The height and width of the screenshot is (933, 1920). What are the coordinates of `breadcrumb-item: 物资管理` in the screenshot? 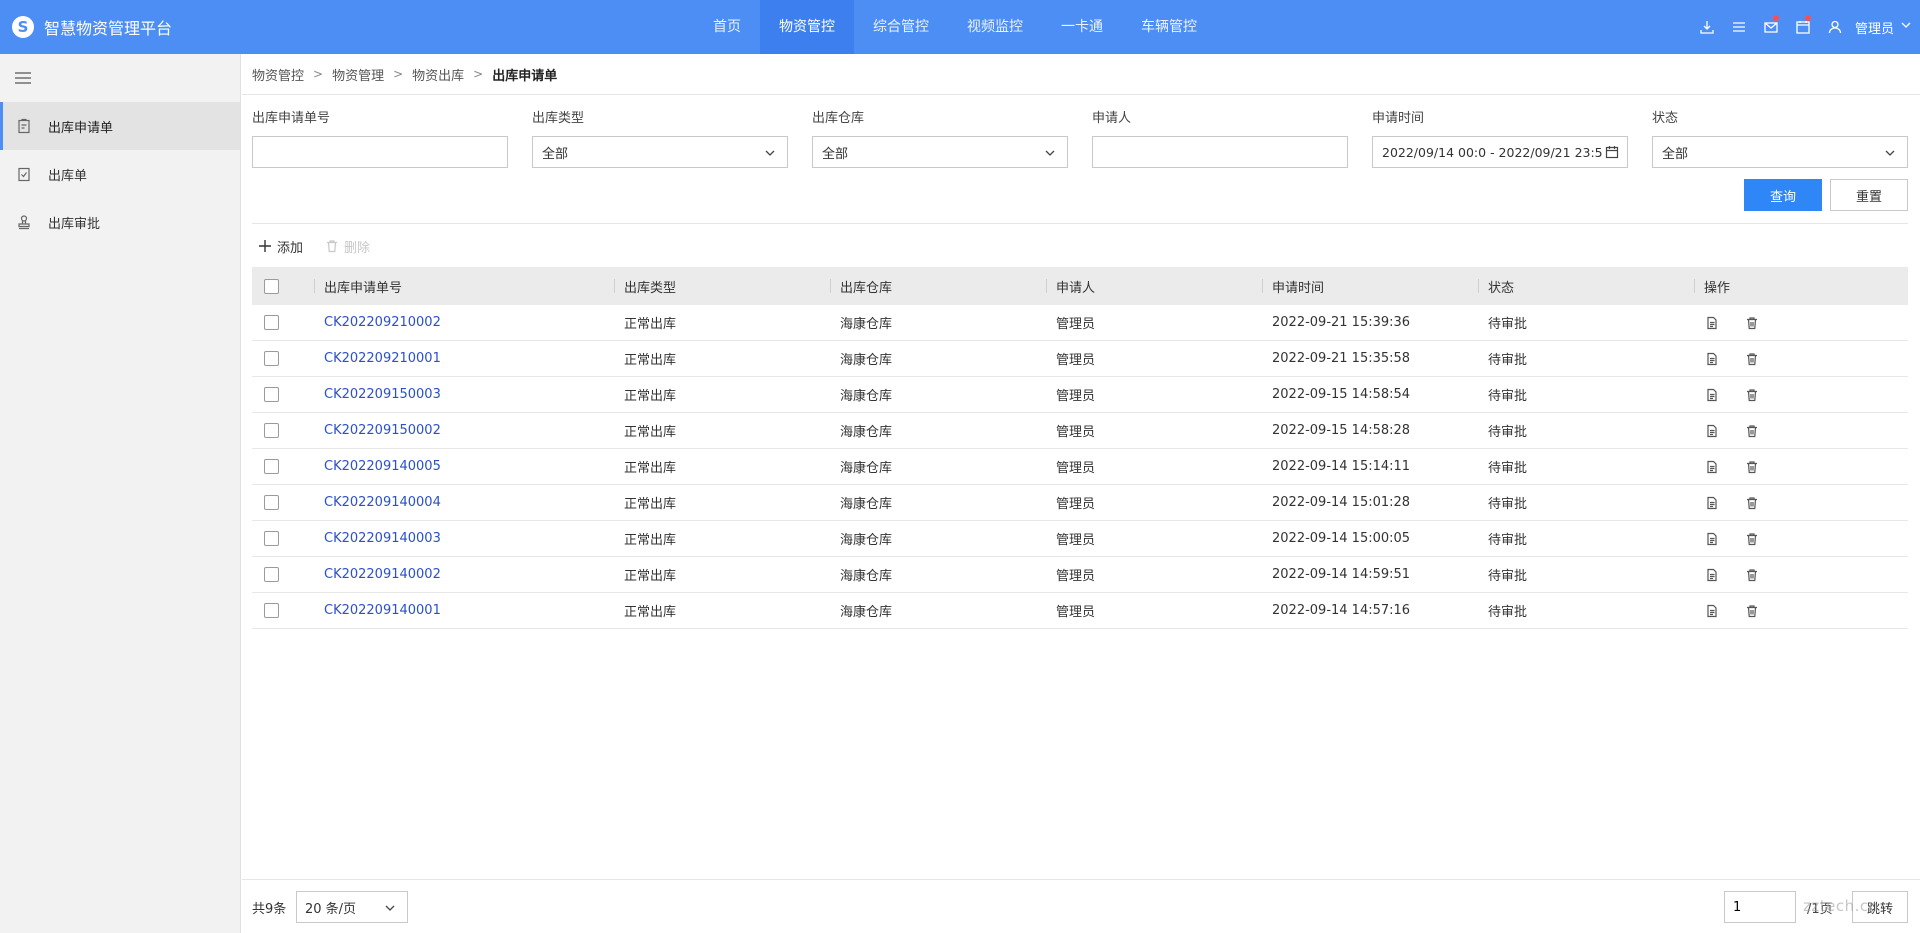 It's located at (358, 74).